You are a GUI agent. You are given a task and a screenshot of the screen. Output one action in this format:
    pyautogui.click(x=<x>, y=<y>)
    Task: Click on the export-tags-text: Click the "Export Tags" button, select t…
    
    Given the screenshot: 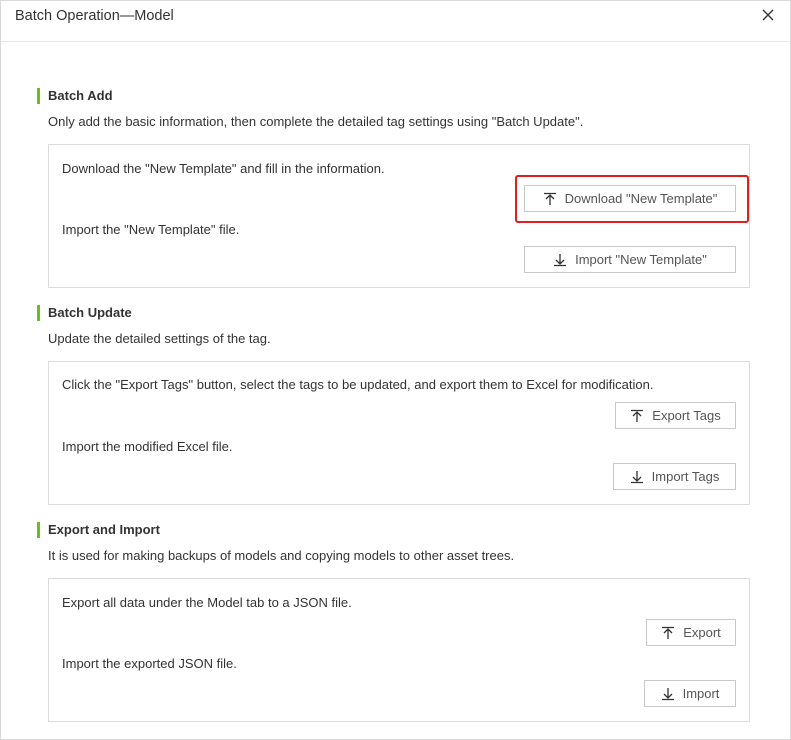 What is the action you would take?
    pyautogui.click(x=358, y=384)
    